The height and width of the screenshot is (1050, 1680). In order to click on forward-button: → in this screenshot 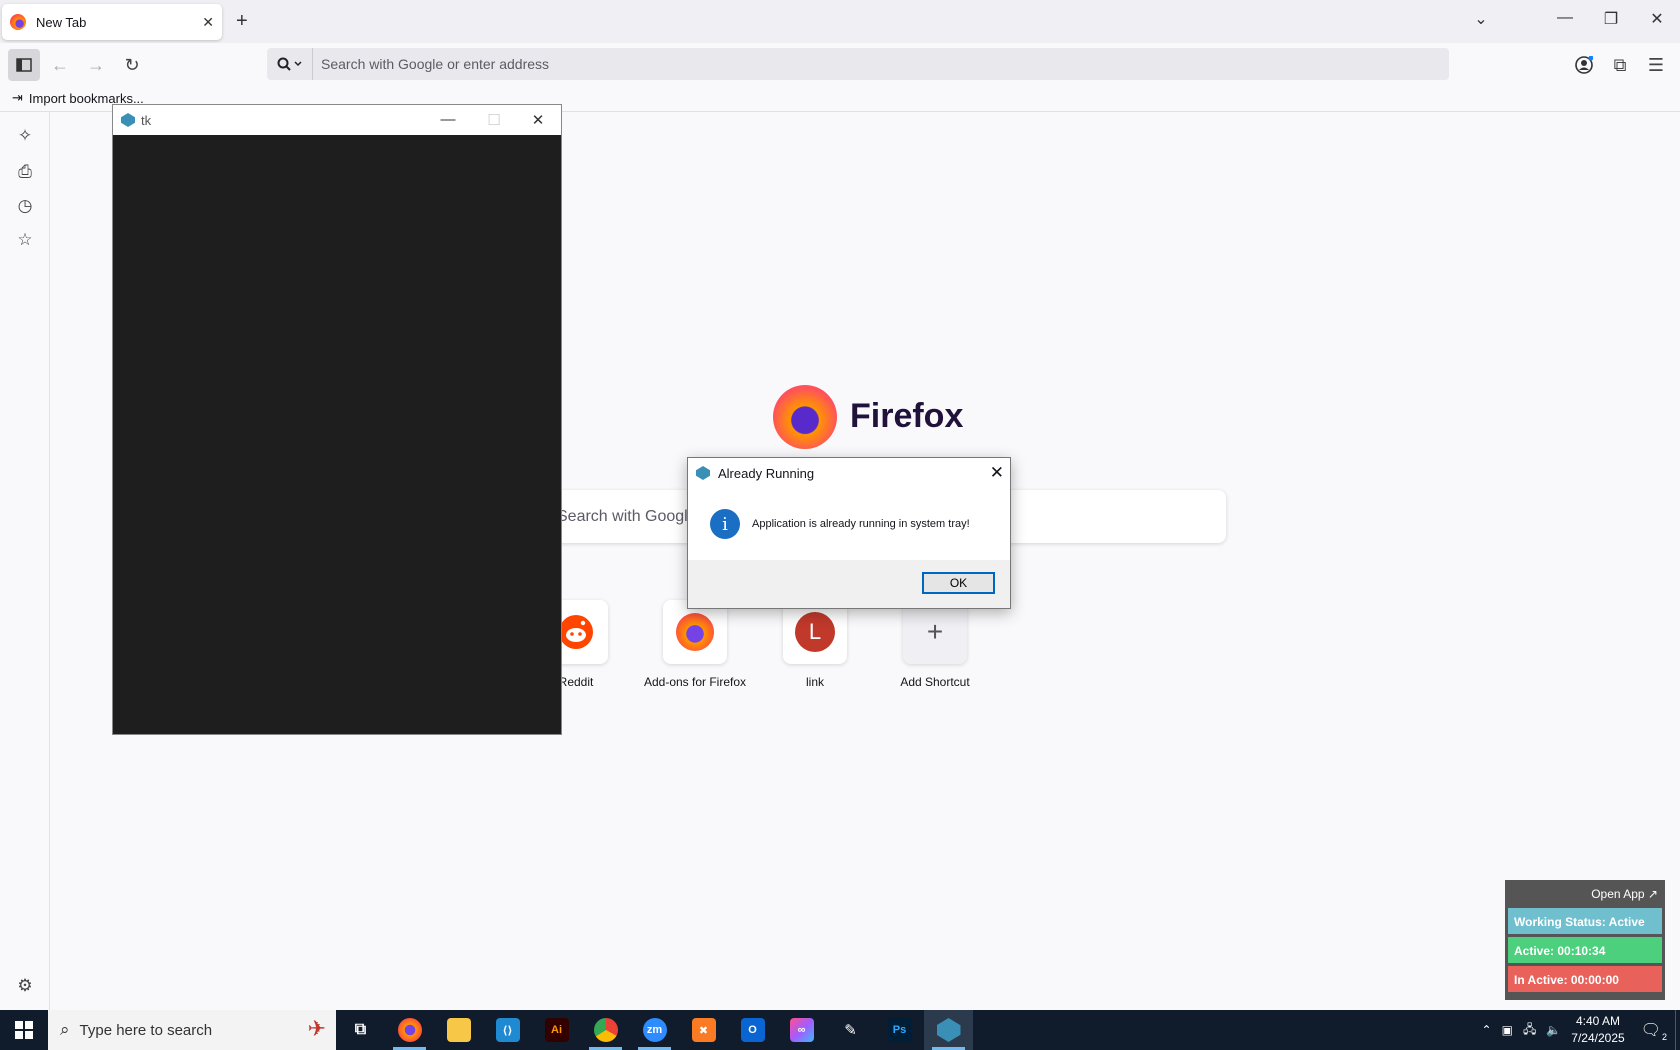, I will do `click(96, 65)`.